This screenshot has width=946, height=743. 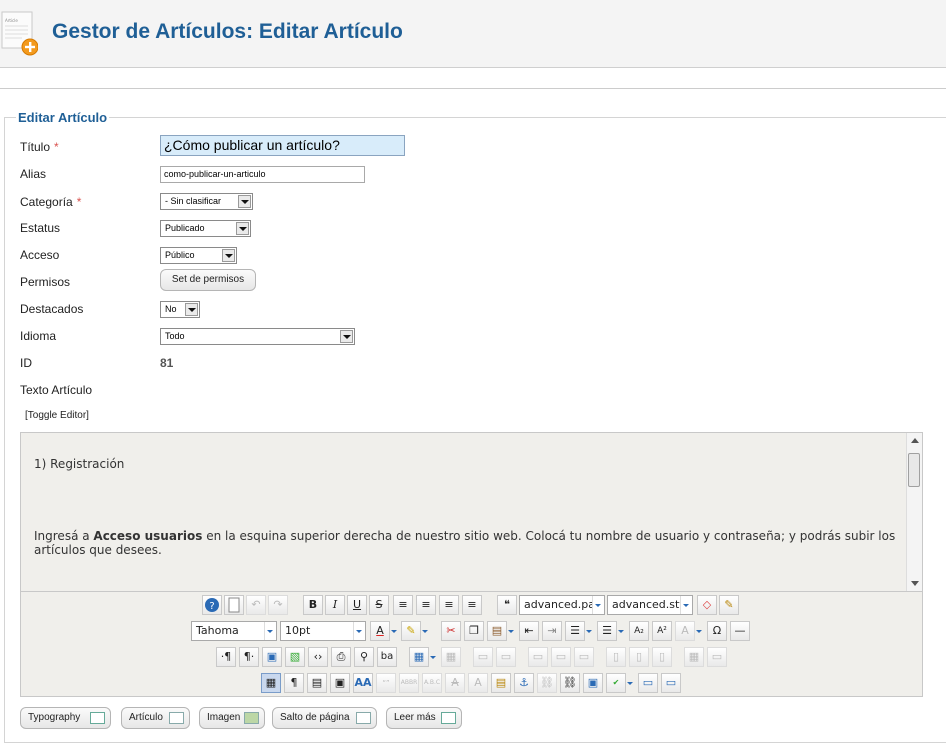 I want to click on title-input: ¿Cómo publicar un artículo?, so click(x=282, y=145).